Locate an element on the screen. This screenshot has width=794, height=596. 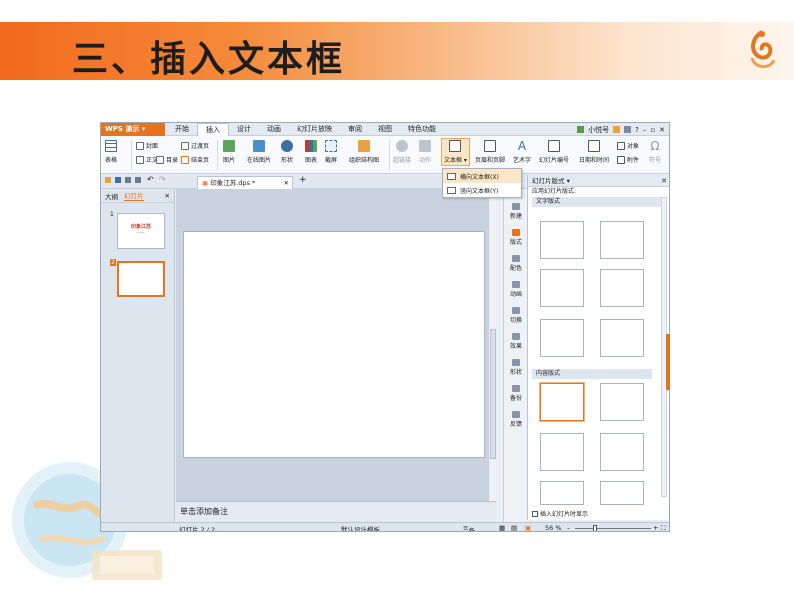
print-icon is located at coordinates (128, 180).